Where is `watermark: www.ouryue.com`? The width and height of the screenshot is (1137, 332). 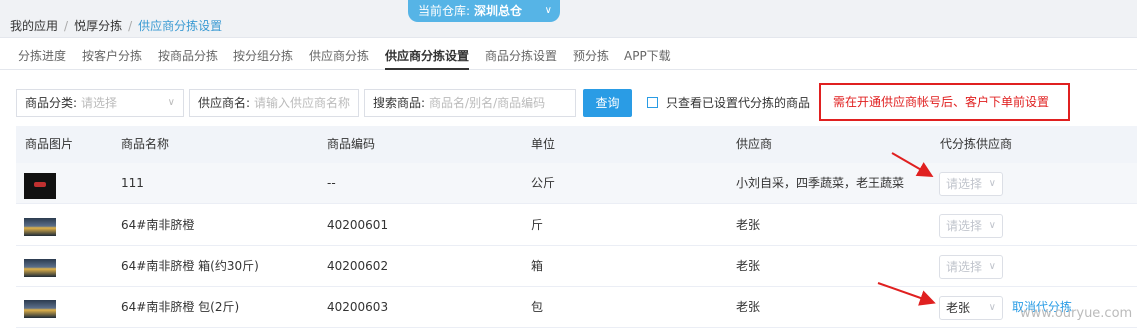
watermark: www.ouryue.com is located at coordinates (1076, 313).